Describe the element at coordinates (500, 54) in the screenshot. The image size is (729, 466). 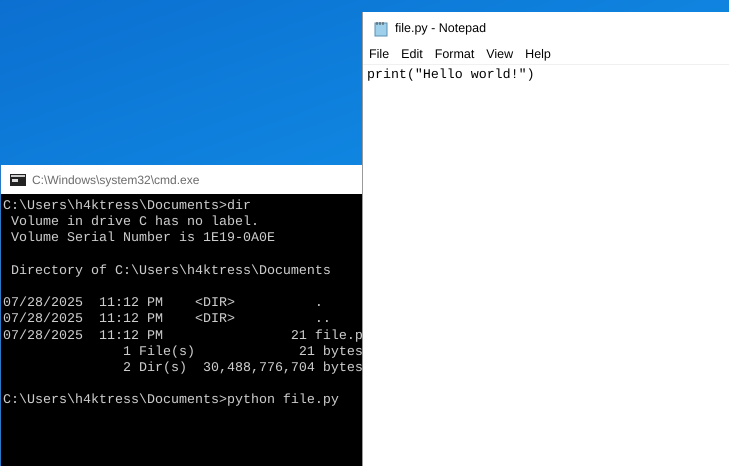
I see `menu-item: View` at that location.